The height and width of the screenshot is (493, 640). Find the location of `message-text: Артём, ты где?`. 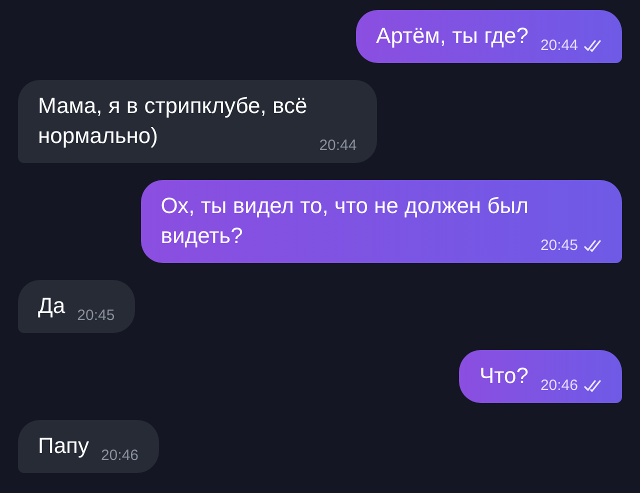

message-text: Артём, ты где? is located at coordinates (452, 36).